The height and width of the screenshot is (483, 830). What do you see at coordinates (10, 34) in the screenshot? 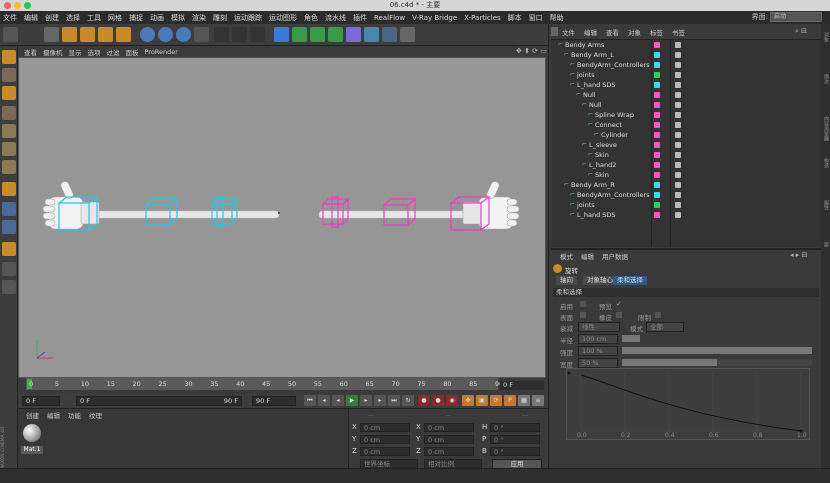
I see `undo-icon` at bounding box center [10, 34].